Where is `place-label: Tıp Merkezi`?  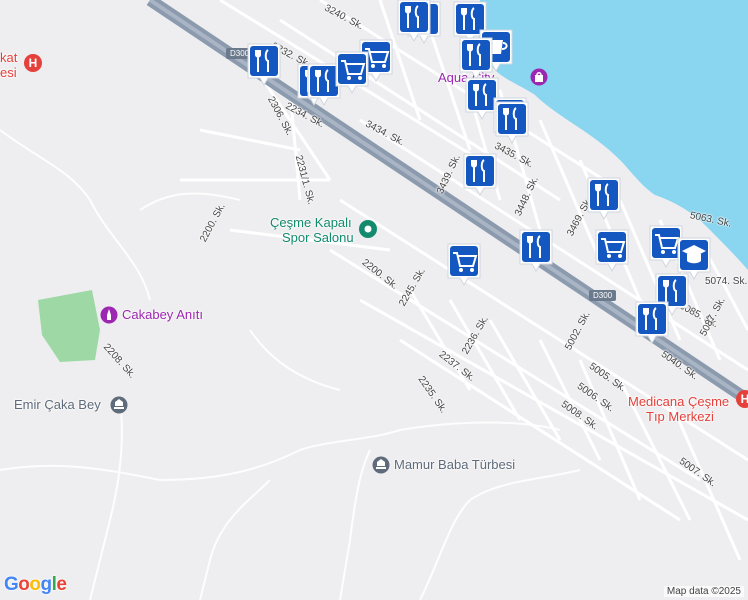
place-label: Tıp Merkezi is located at coordinates (680, 416).